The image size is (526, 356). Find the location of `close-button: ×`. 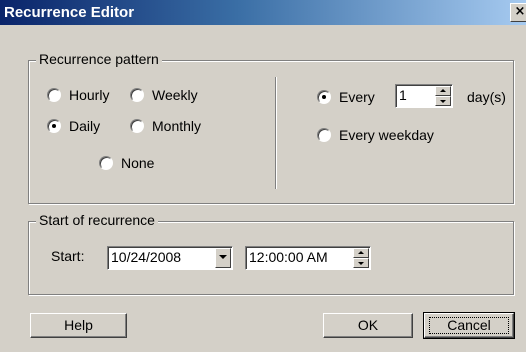

close-button: × is located at coordinates (518, 12).